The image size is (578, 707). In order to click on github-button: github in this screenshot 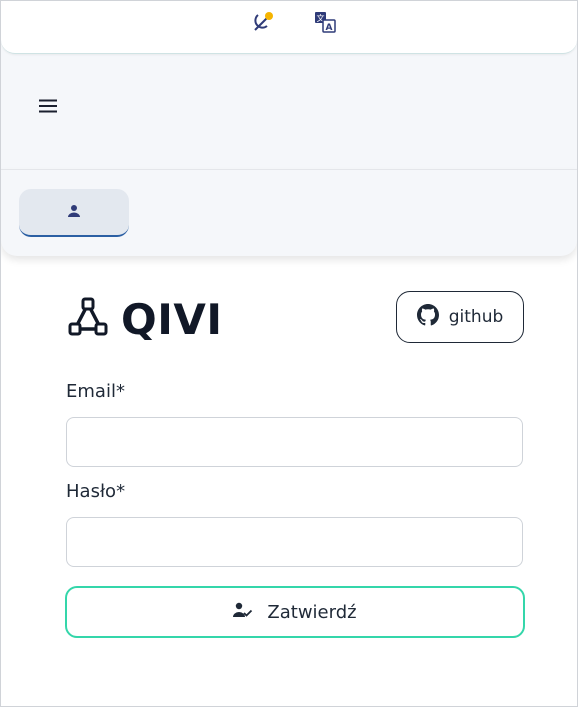, I will do `click(460, 317)`.